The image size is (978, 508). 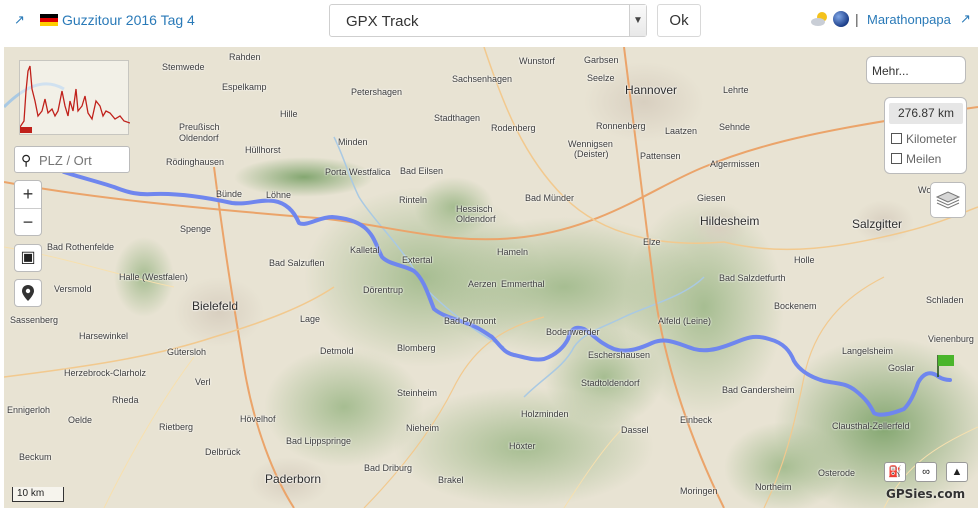 I want to click on globe-icon, so click(x=841, y=19).